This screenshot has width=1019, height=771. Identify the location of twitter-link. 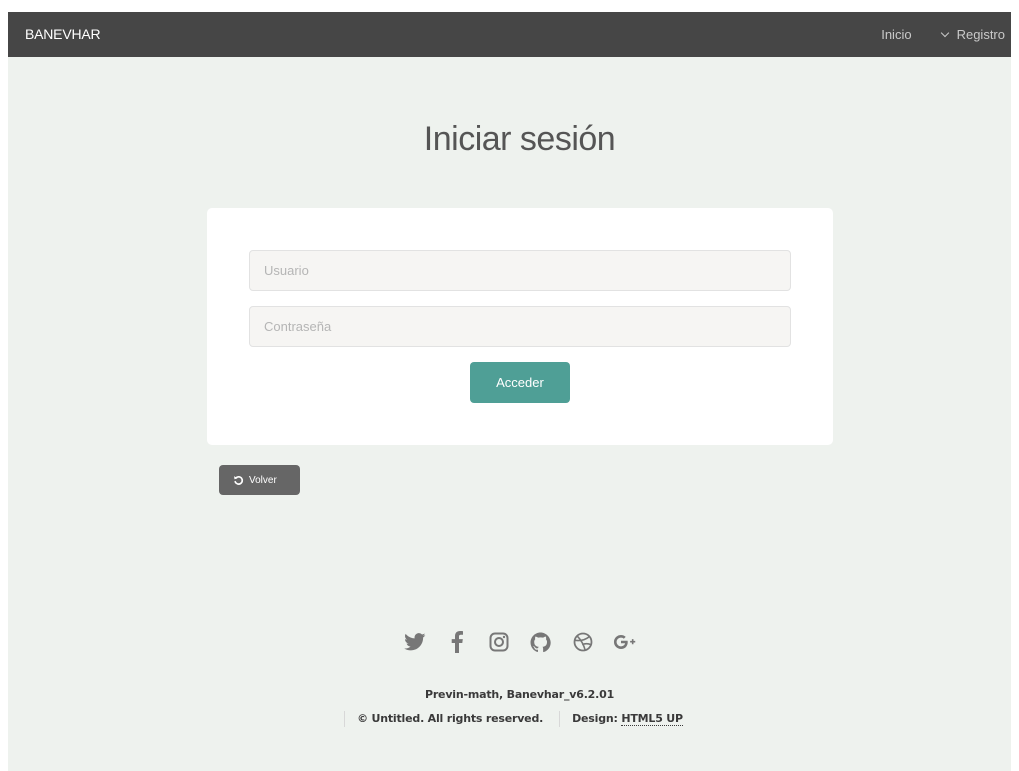
(415, 642).